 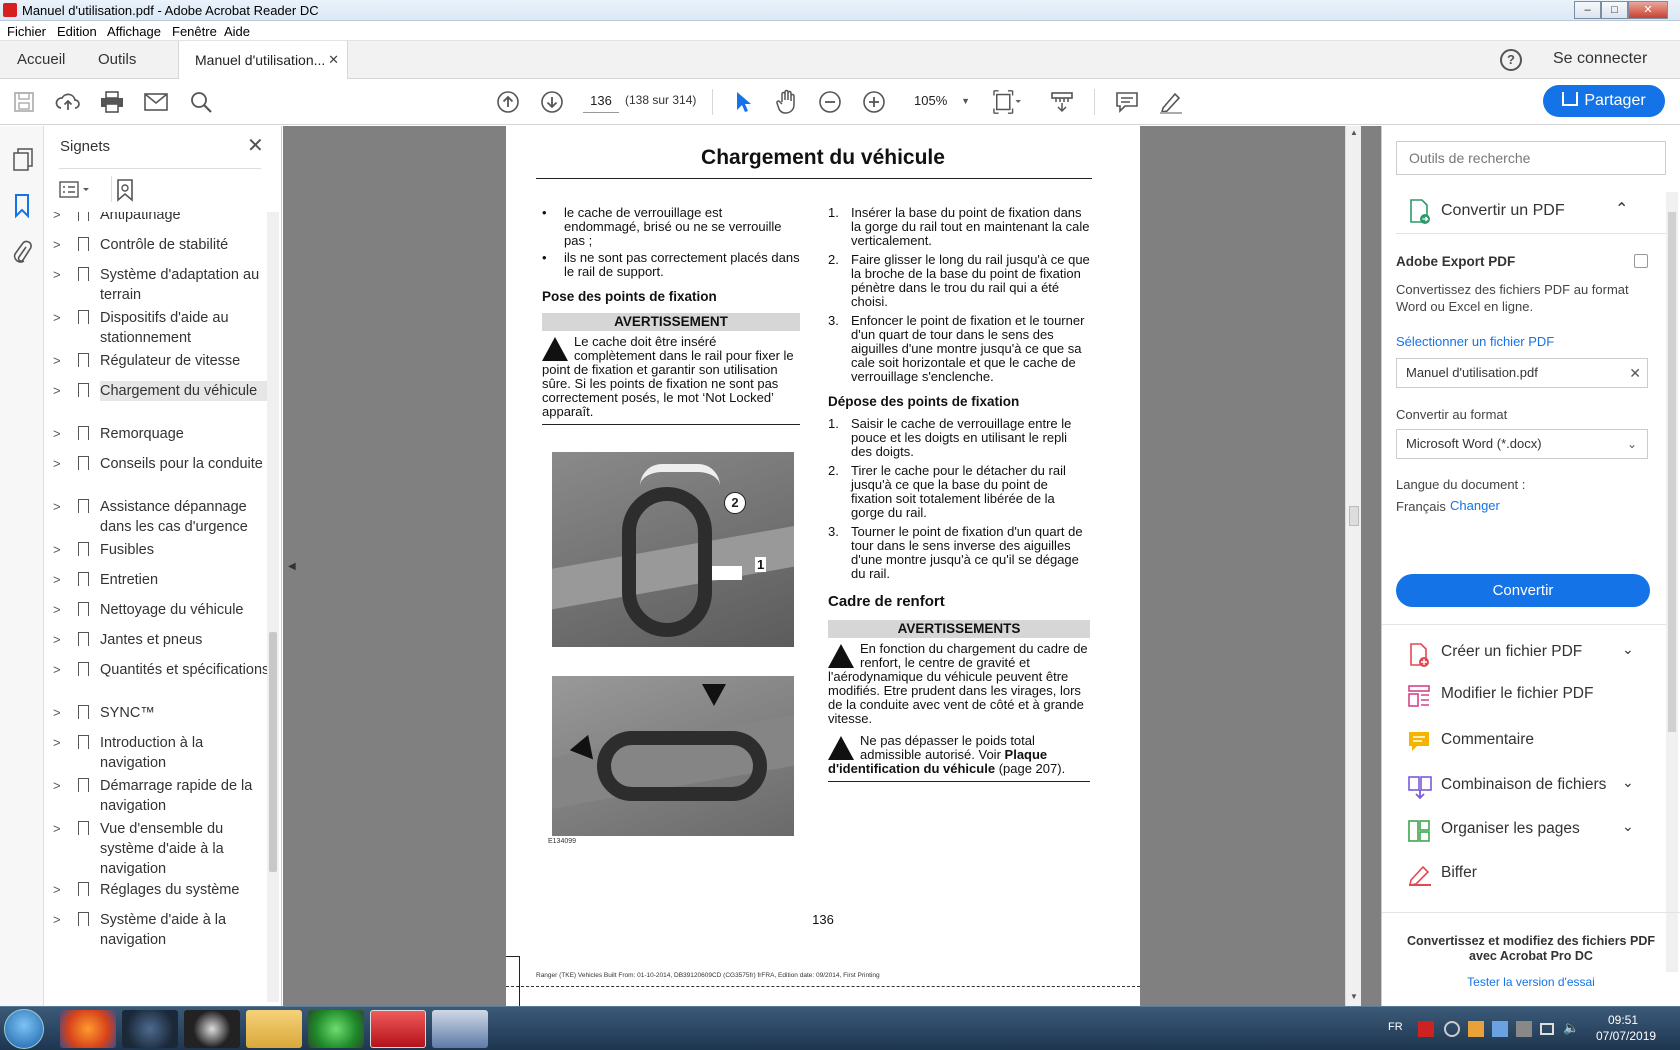 I want to click on tools-pane-scrollbar, so click(x=1672, y=582).